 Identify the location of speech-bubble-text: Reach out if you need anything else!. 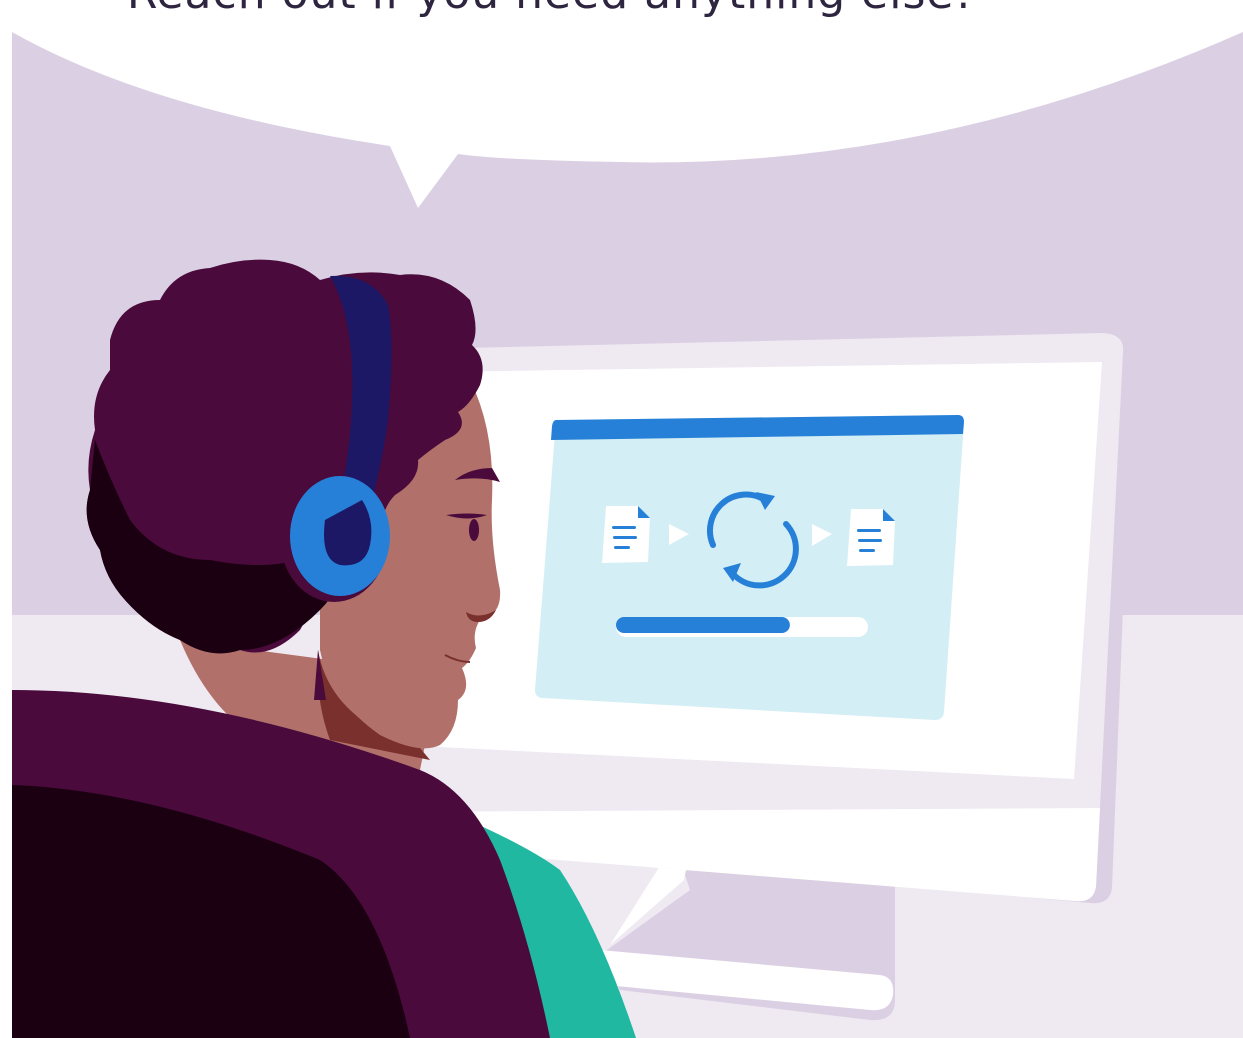
(550, 9).